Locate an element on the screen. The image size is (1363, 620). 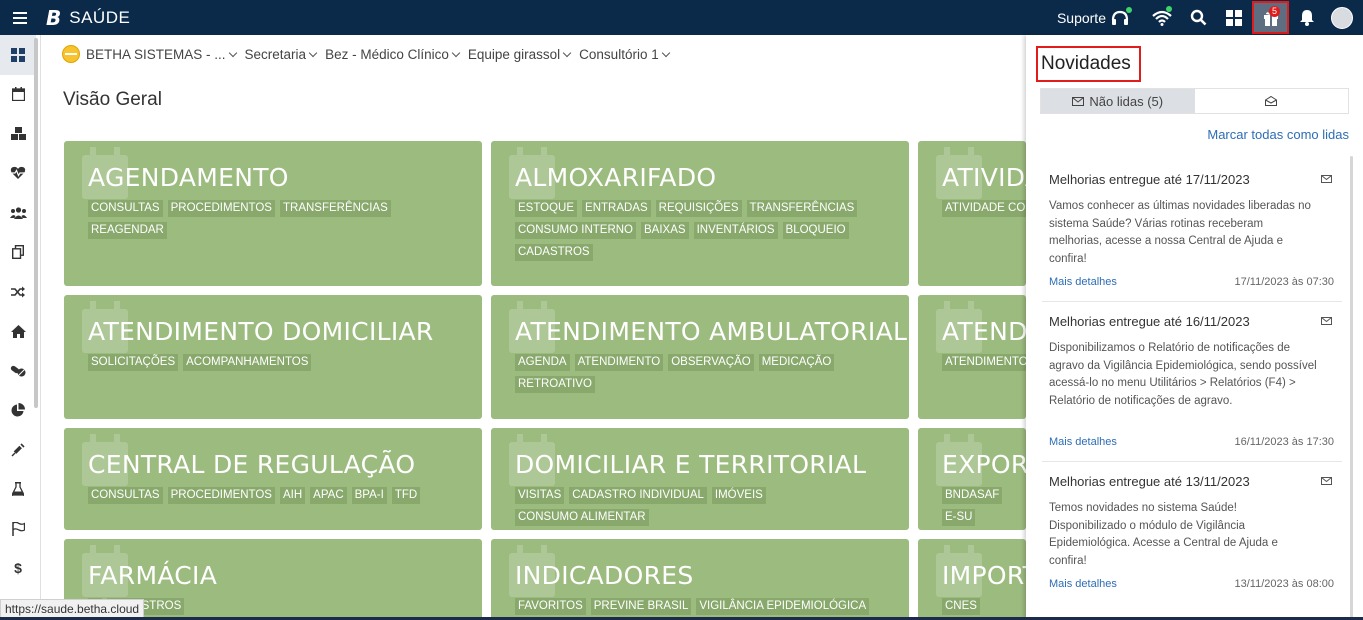
sidebar-item-health is located at coordinates (18, 174).